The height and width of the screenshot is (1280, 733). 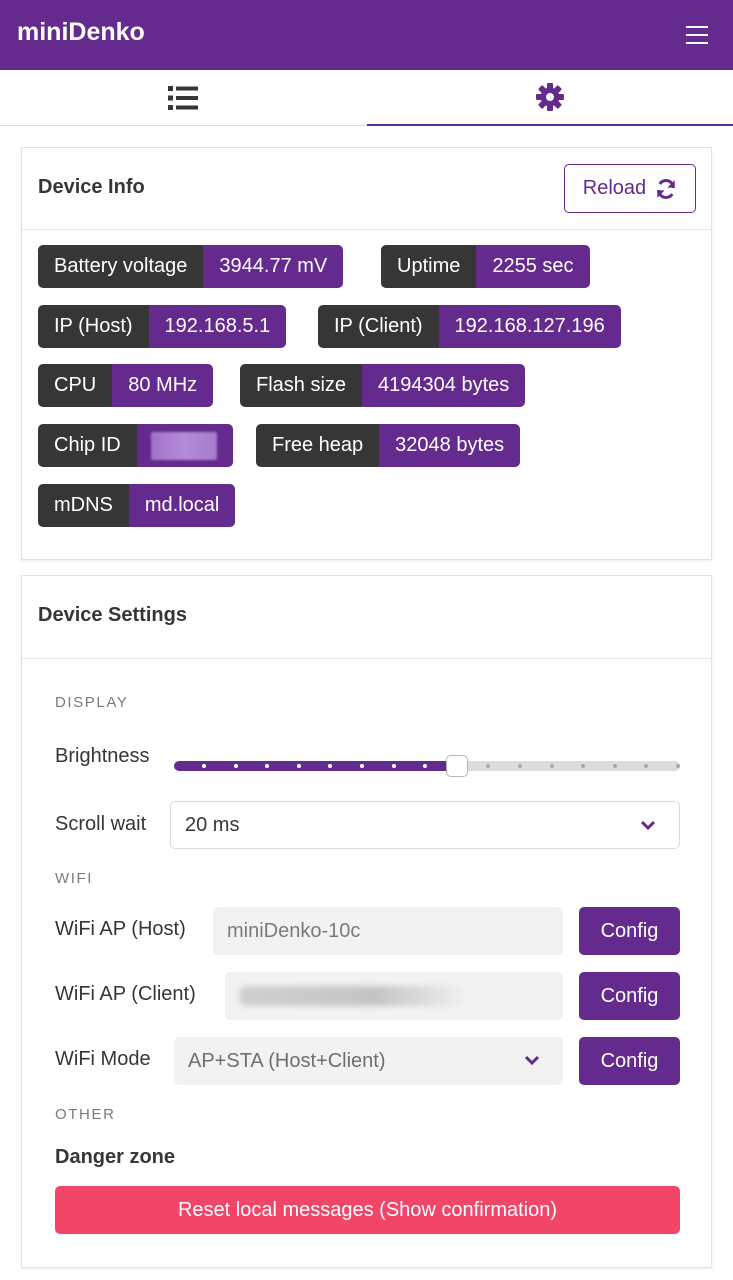 What do you see at coordinates (115, 1157) in the screenshot?
I see `danger-zone-title: Danger zone` at bounding box center [115, 1157].